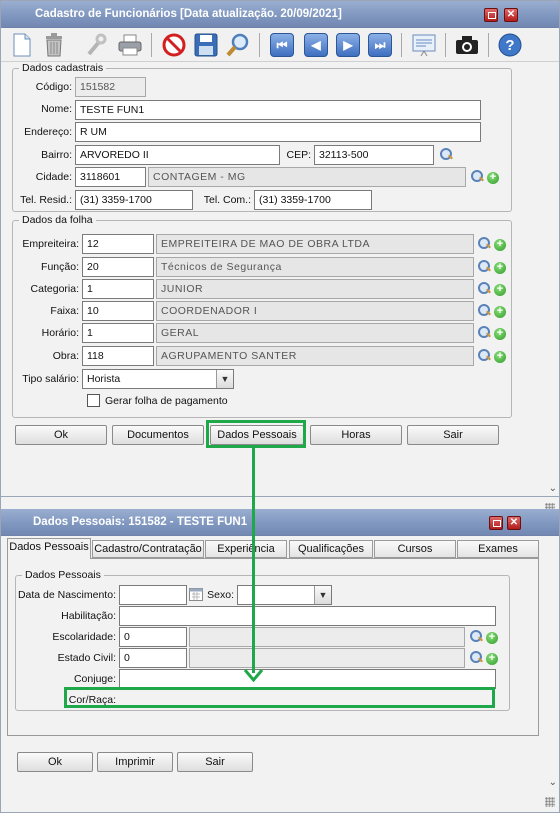  What do you see at coordinates (54, 45) in the screenshot?
I see `trash-icon` at bounding box center [54, 45].